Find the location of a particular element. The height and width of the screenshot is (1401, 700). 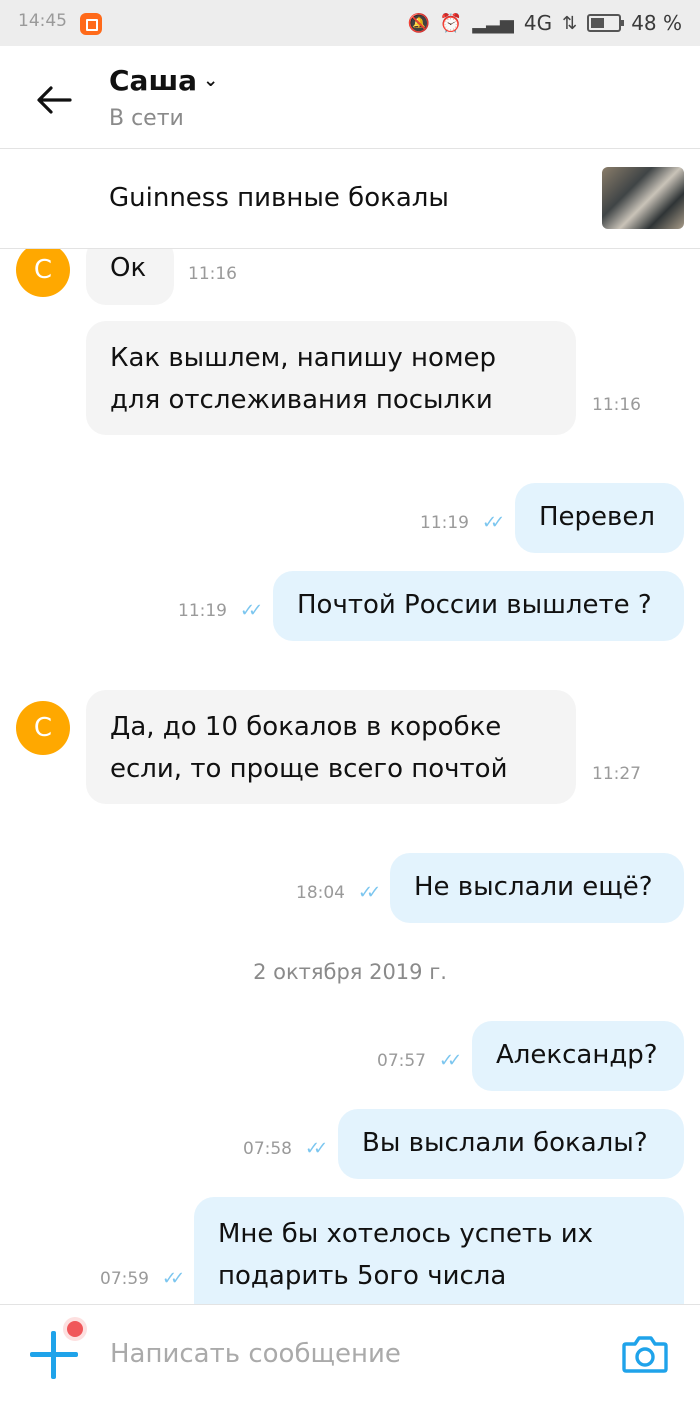

message-input: Написать сообщение is located at coordinates (255, 1354).